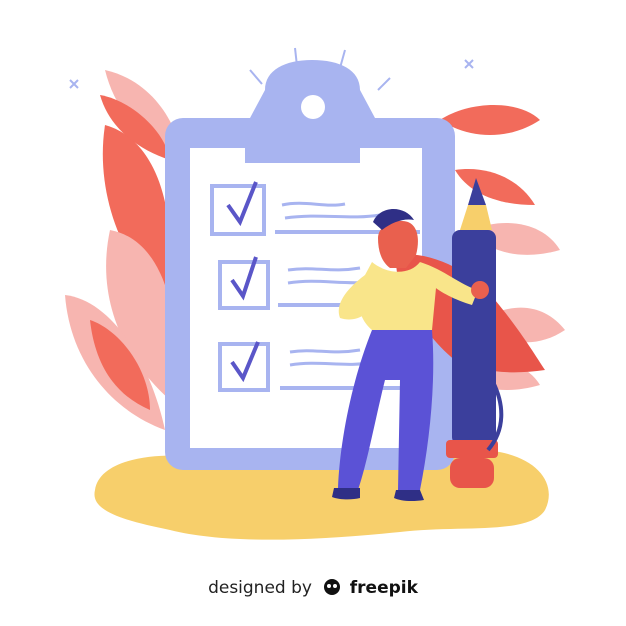 The image size is (626, 626). Describe the element at coordinates (313, 588) in the screenshot. I see `credit-line: designed by freepik` at that location.